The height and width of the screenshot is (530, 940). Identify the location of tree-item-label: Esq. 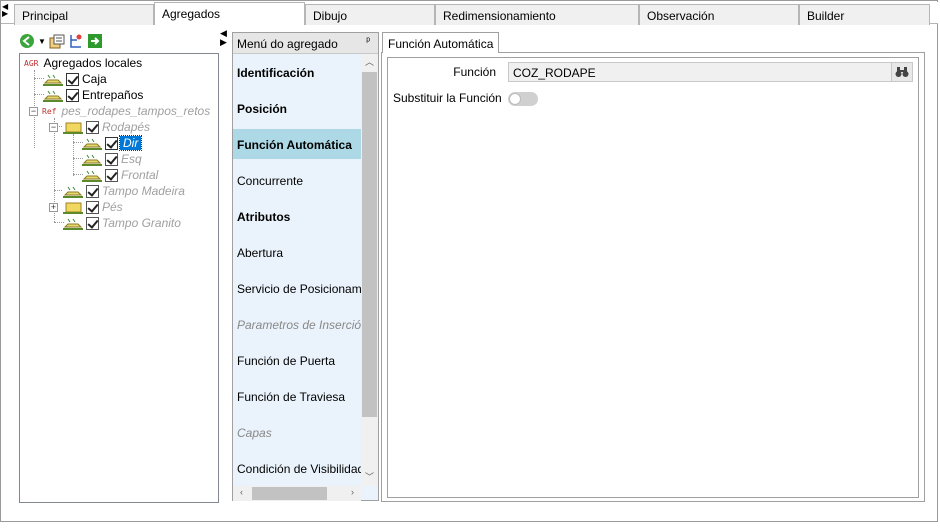
(131, 159).